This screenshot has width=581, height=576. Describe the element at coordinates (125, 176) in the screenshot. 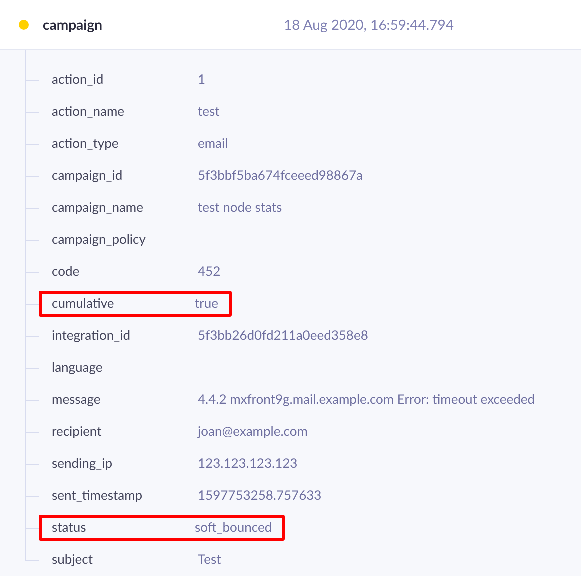

I see `field-key: campaign_id` at that location.